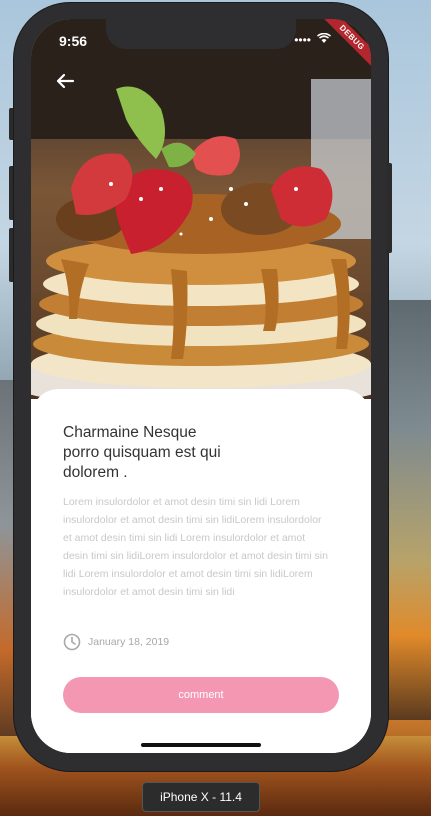 The width and height of the screenshot is (431, 816). What do you see at coordinates (312, 39) in the screenshot?
I see `status-icons: ••••` at bounding box center [312, 39].